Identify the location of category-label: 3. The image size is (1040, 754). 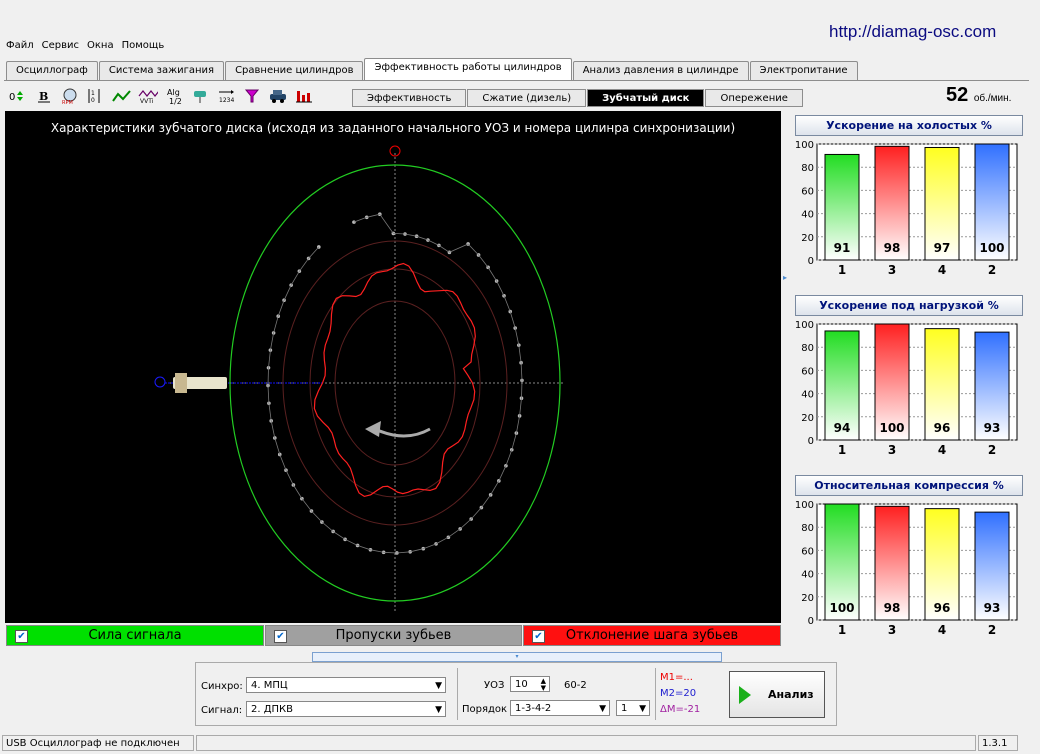
(892, 269).